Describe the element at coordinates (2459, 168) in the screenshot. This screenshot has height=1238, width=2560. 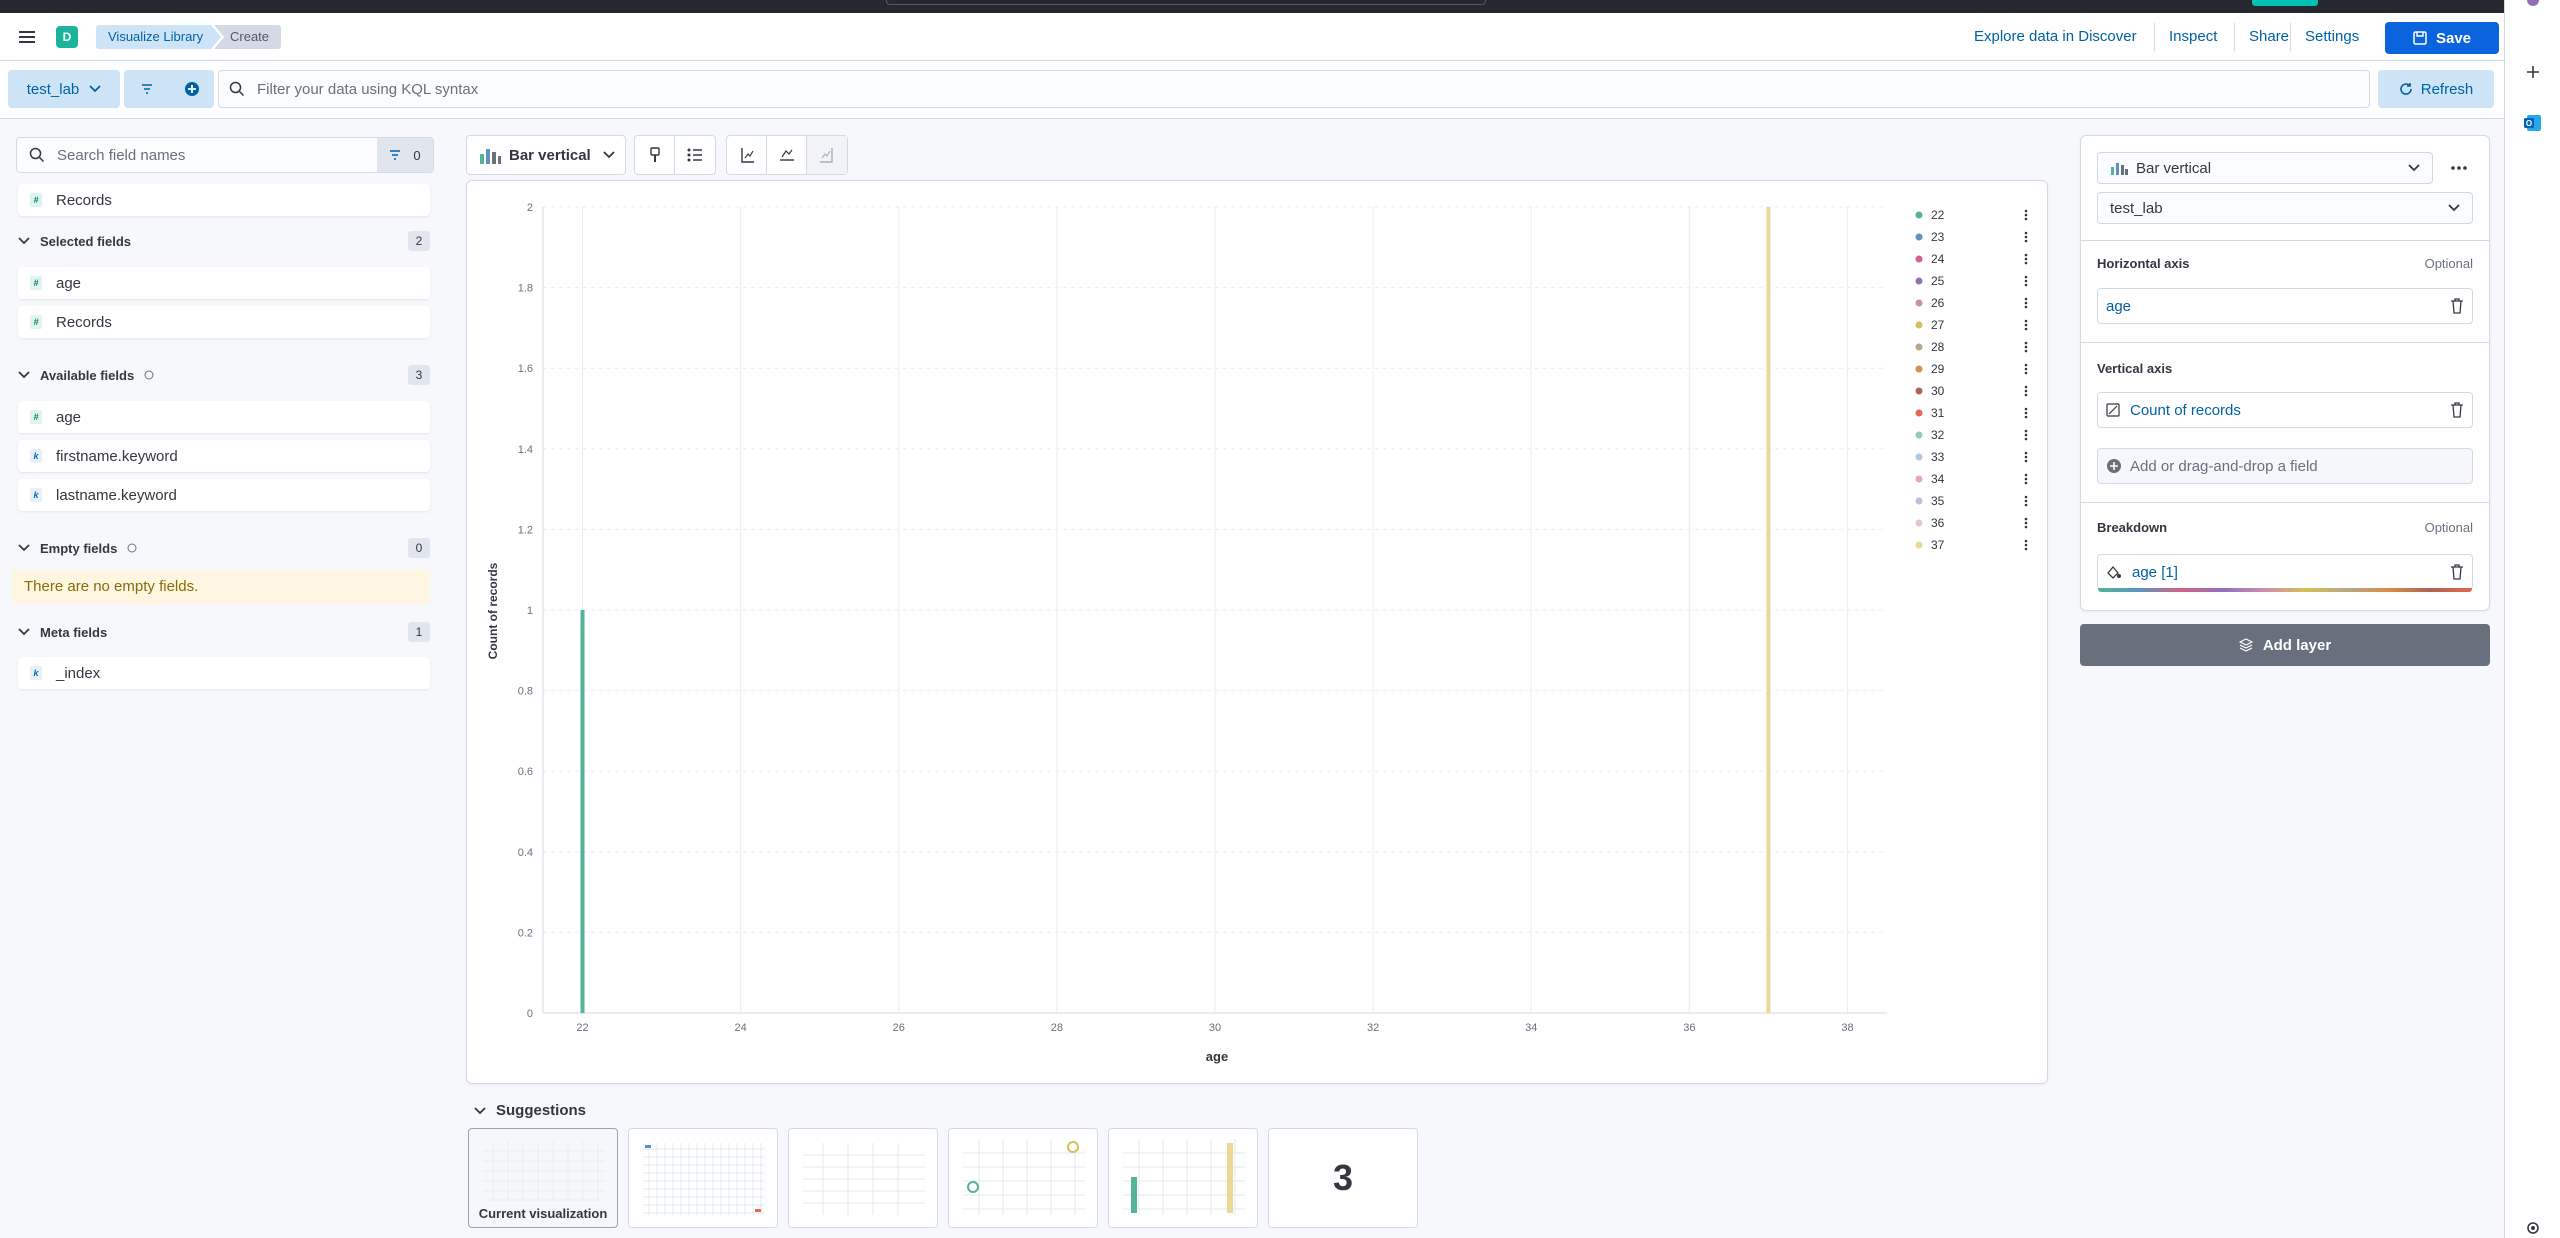
I see `layer-actions-icon` at that location.